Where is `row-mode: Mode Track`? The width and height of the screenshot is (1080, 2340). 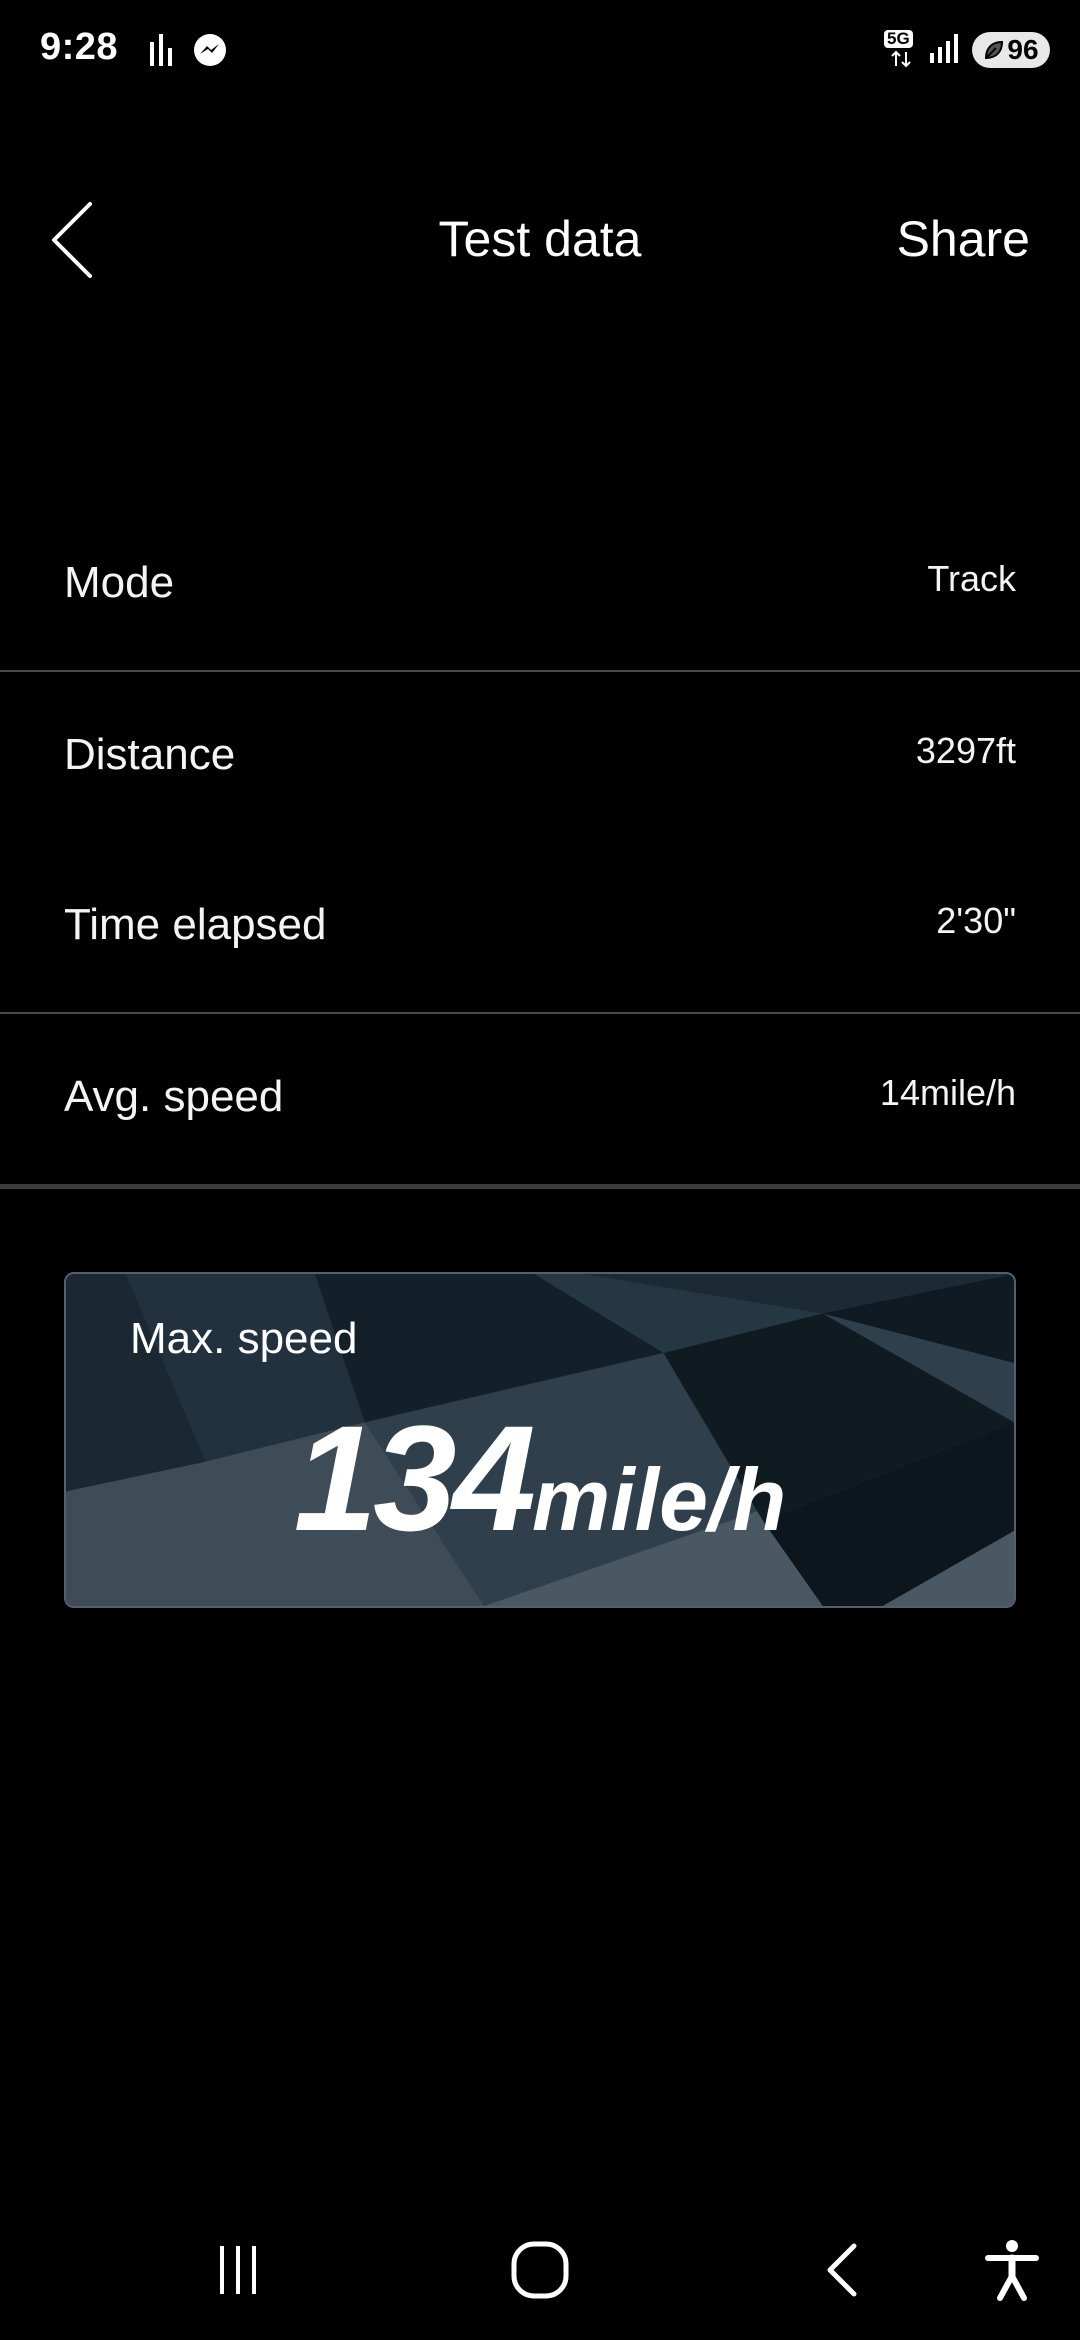
row-mode: Mode Track is located at coordinates (540, 585).